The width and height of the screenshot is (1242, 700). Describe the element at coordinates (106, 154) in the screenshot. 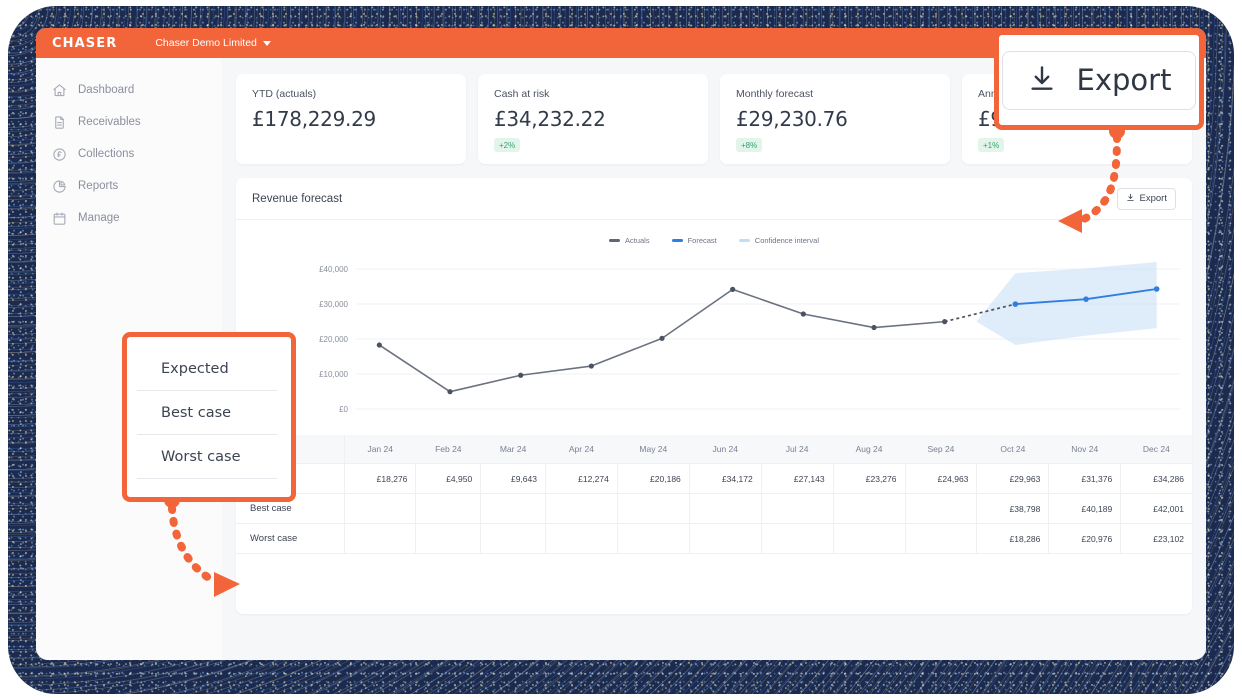

I see `sidebar-item-label: Collections` at that location.